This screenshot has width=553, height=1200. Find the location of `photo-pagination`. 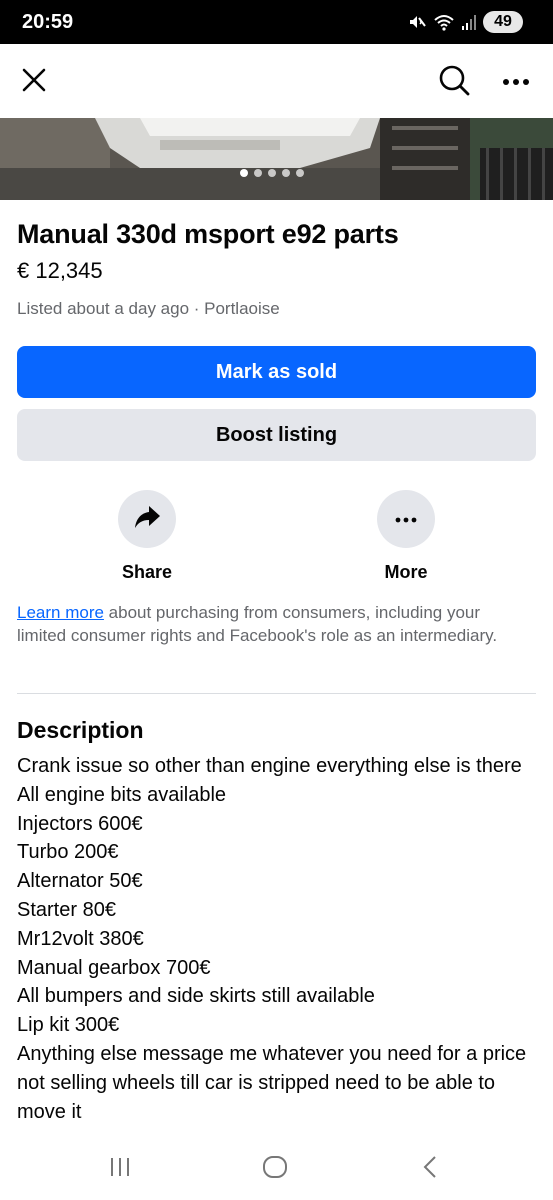

photo-pagination is located at coordinates (272, 173).